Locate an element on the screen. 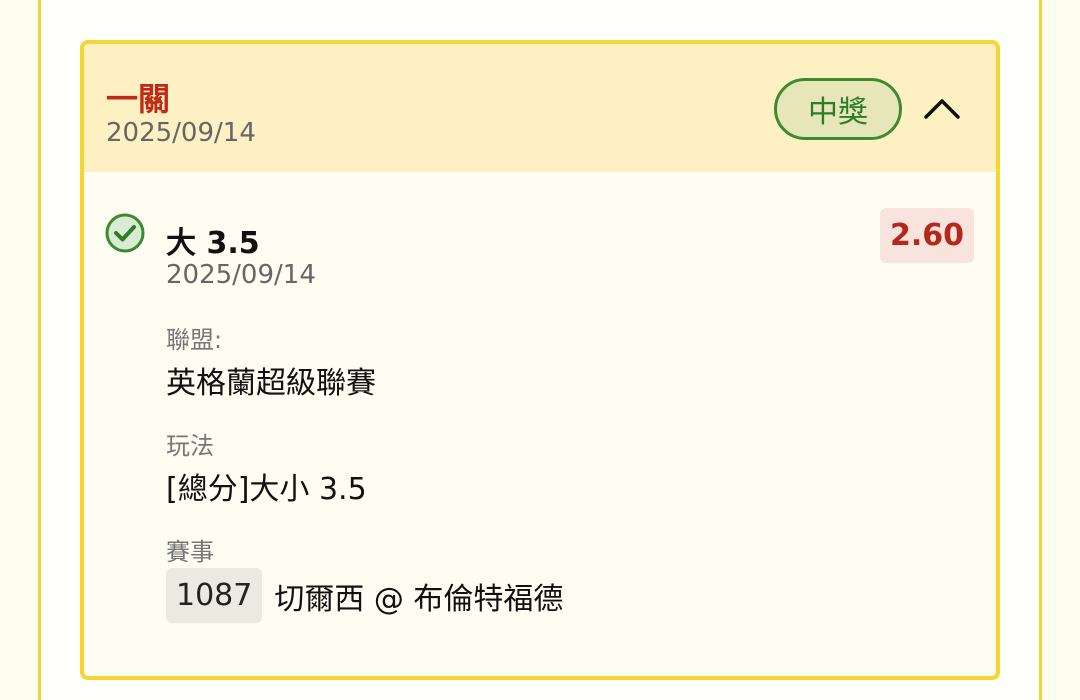  play-type-value: [總分]大小 3.5 is located at coordinates (266, 489).